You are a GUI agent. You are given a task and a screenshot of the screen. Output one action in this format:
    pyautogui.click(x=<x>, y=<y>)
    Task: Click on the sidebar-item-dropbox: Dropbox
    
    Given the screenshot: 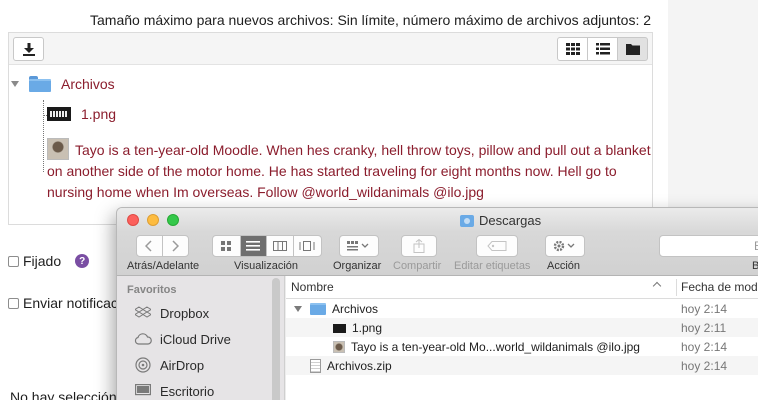 What is the action you would take?
    pyautogui.click(x=171, y=313)
    